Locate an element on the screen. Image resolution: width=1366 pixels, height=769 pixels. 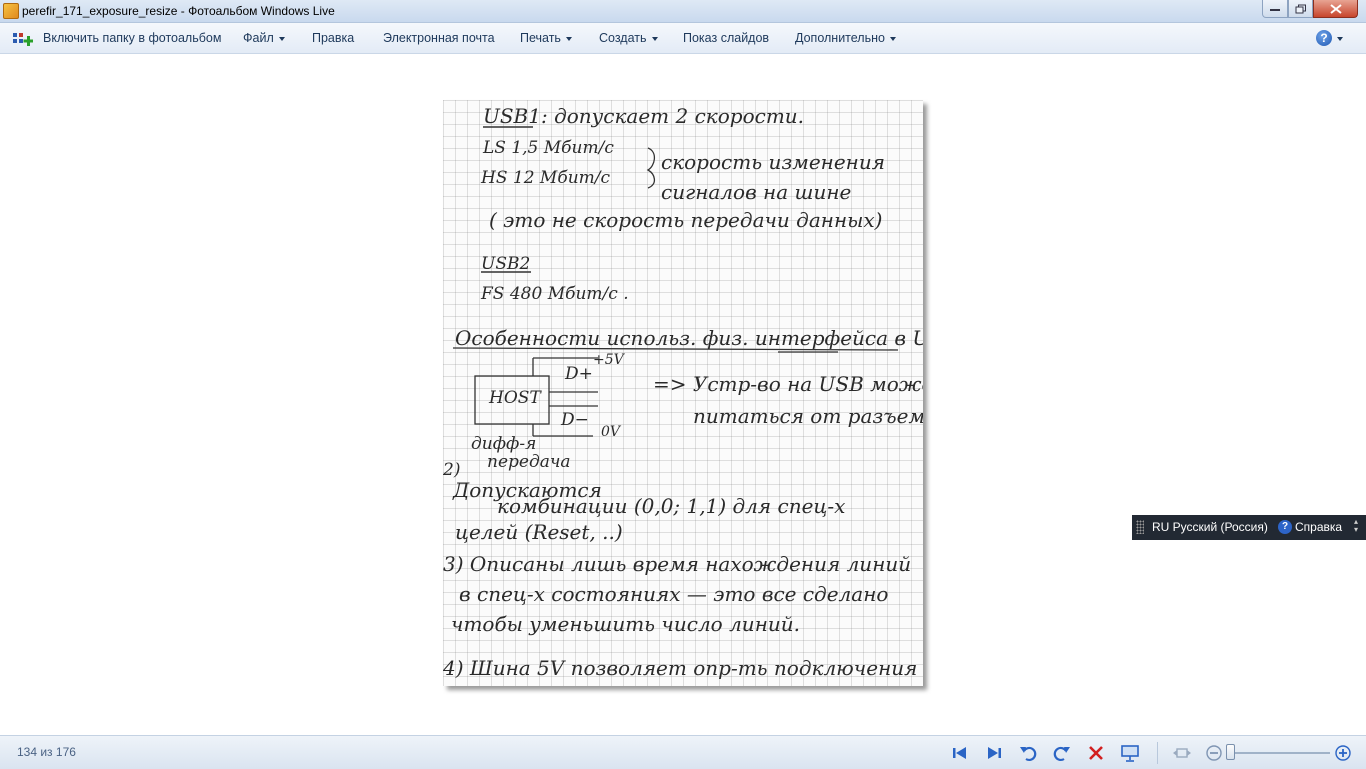
close-button is located at coordinates (1335, 9).